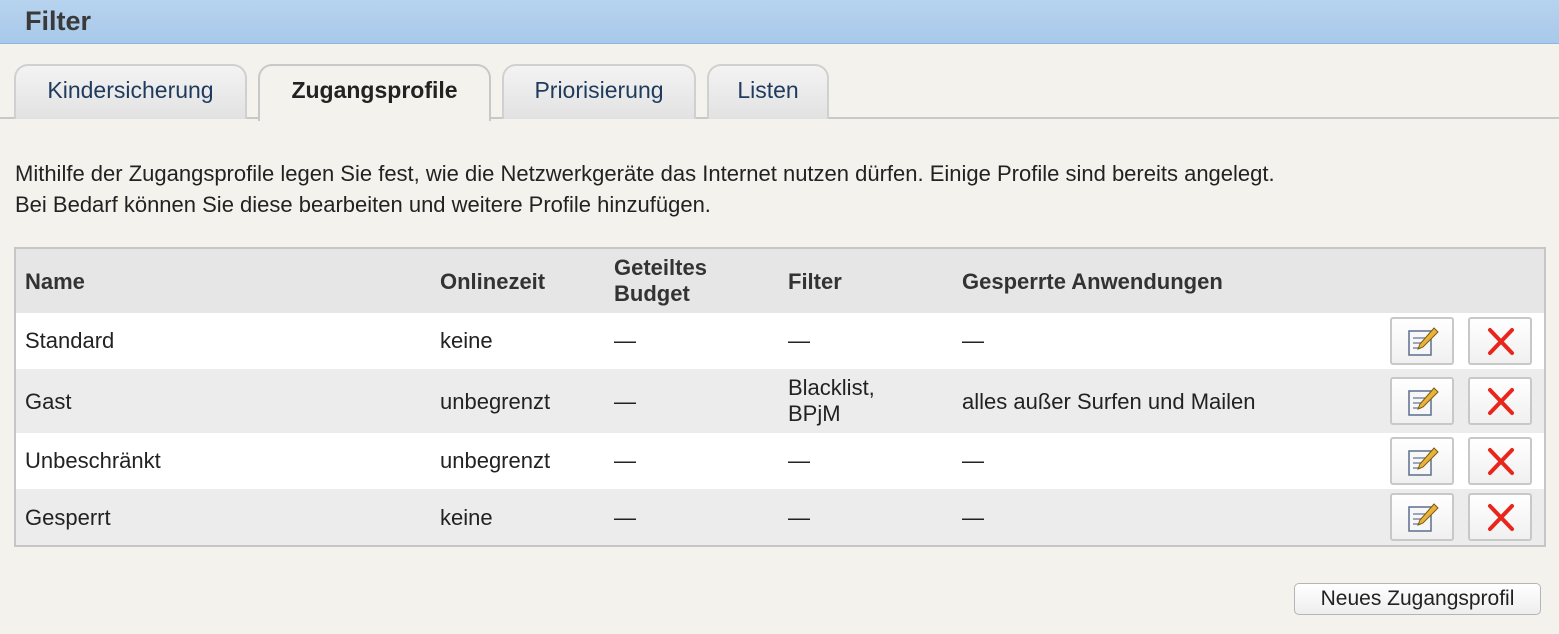 Image resolution: width=1559 pixels, height=634 pixels. Describe the element at coordinates (652, 293) in the screenshot. I see `header-budget-line-2: Budget` at that location.